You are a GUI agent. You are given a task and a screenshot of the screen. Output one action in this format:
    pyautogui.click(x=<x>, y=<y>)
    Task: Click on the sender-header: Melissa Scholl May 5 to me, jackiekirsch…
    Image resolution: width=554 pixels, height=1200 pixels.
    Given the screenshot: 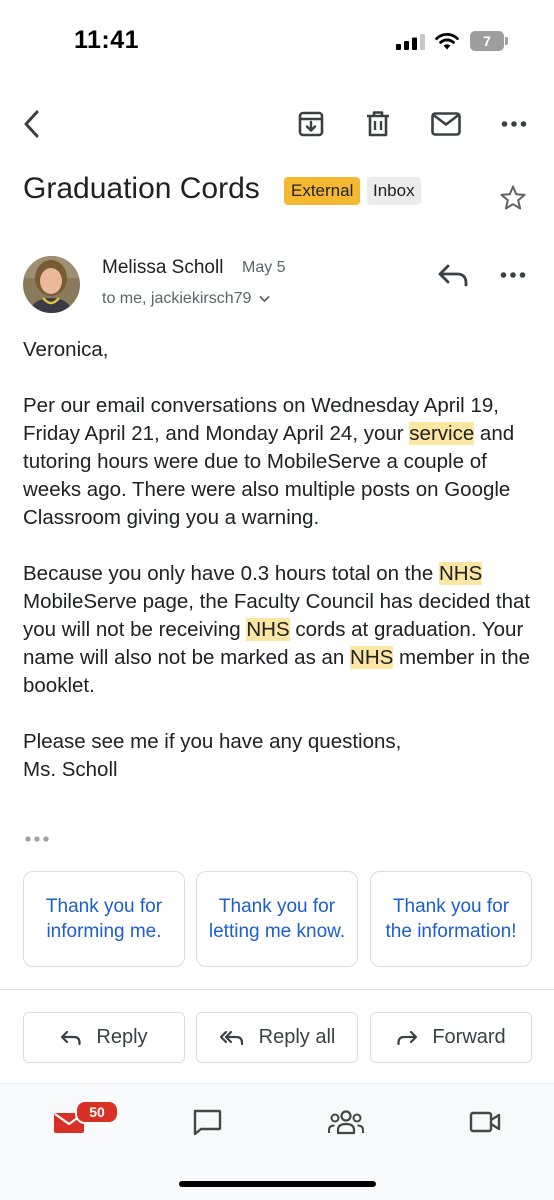 What is the action you would take?
    pyautogui.click(x=278, y=284)
    